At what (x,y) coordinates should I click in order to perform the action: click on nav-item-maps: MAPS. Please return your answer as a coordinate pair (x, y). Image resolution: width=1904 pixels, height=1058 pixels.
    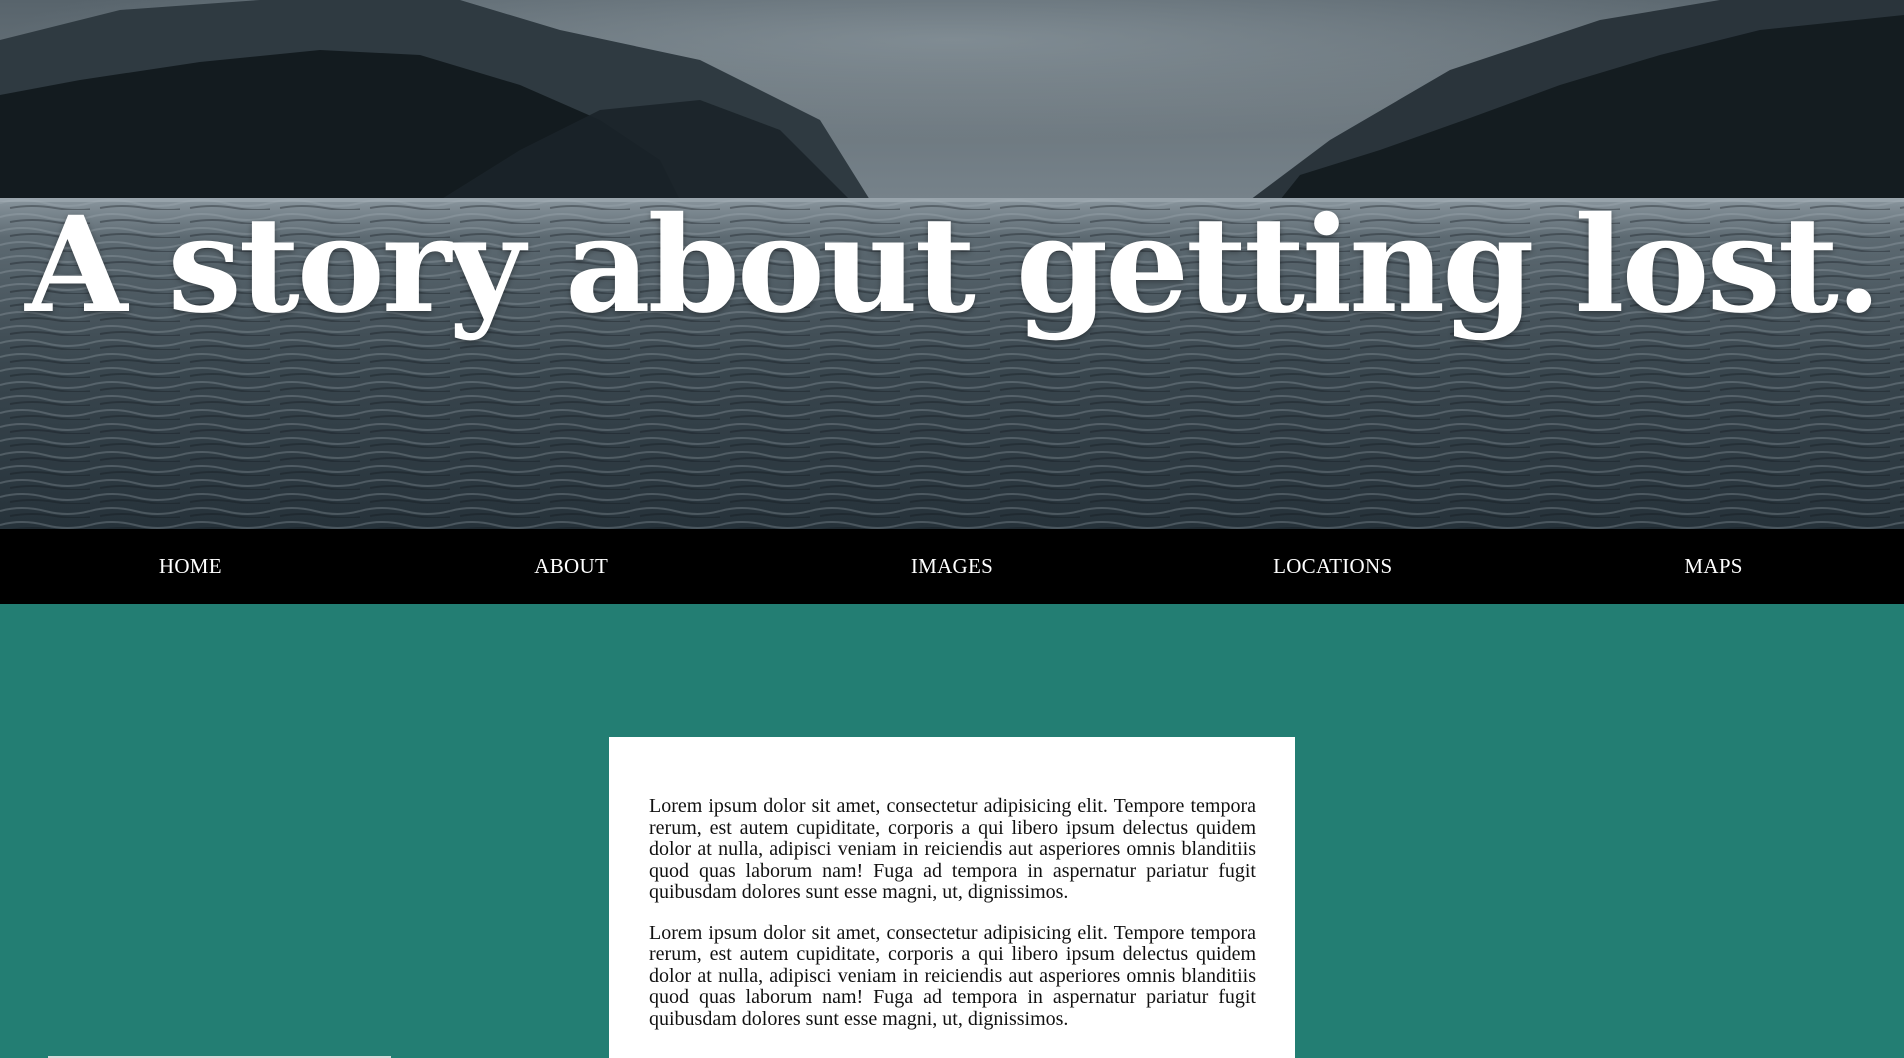
    Looking at the image, I should click on (1713, 566).